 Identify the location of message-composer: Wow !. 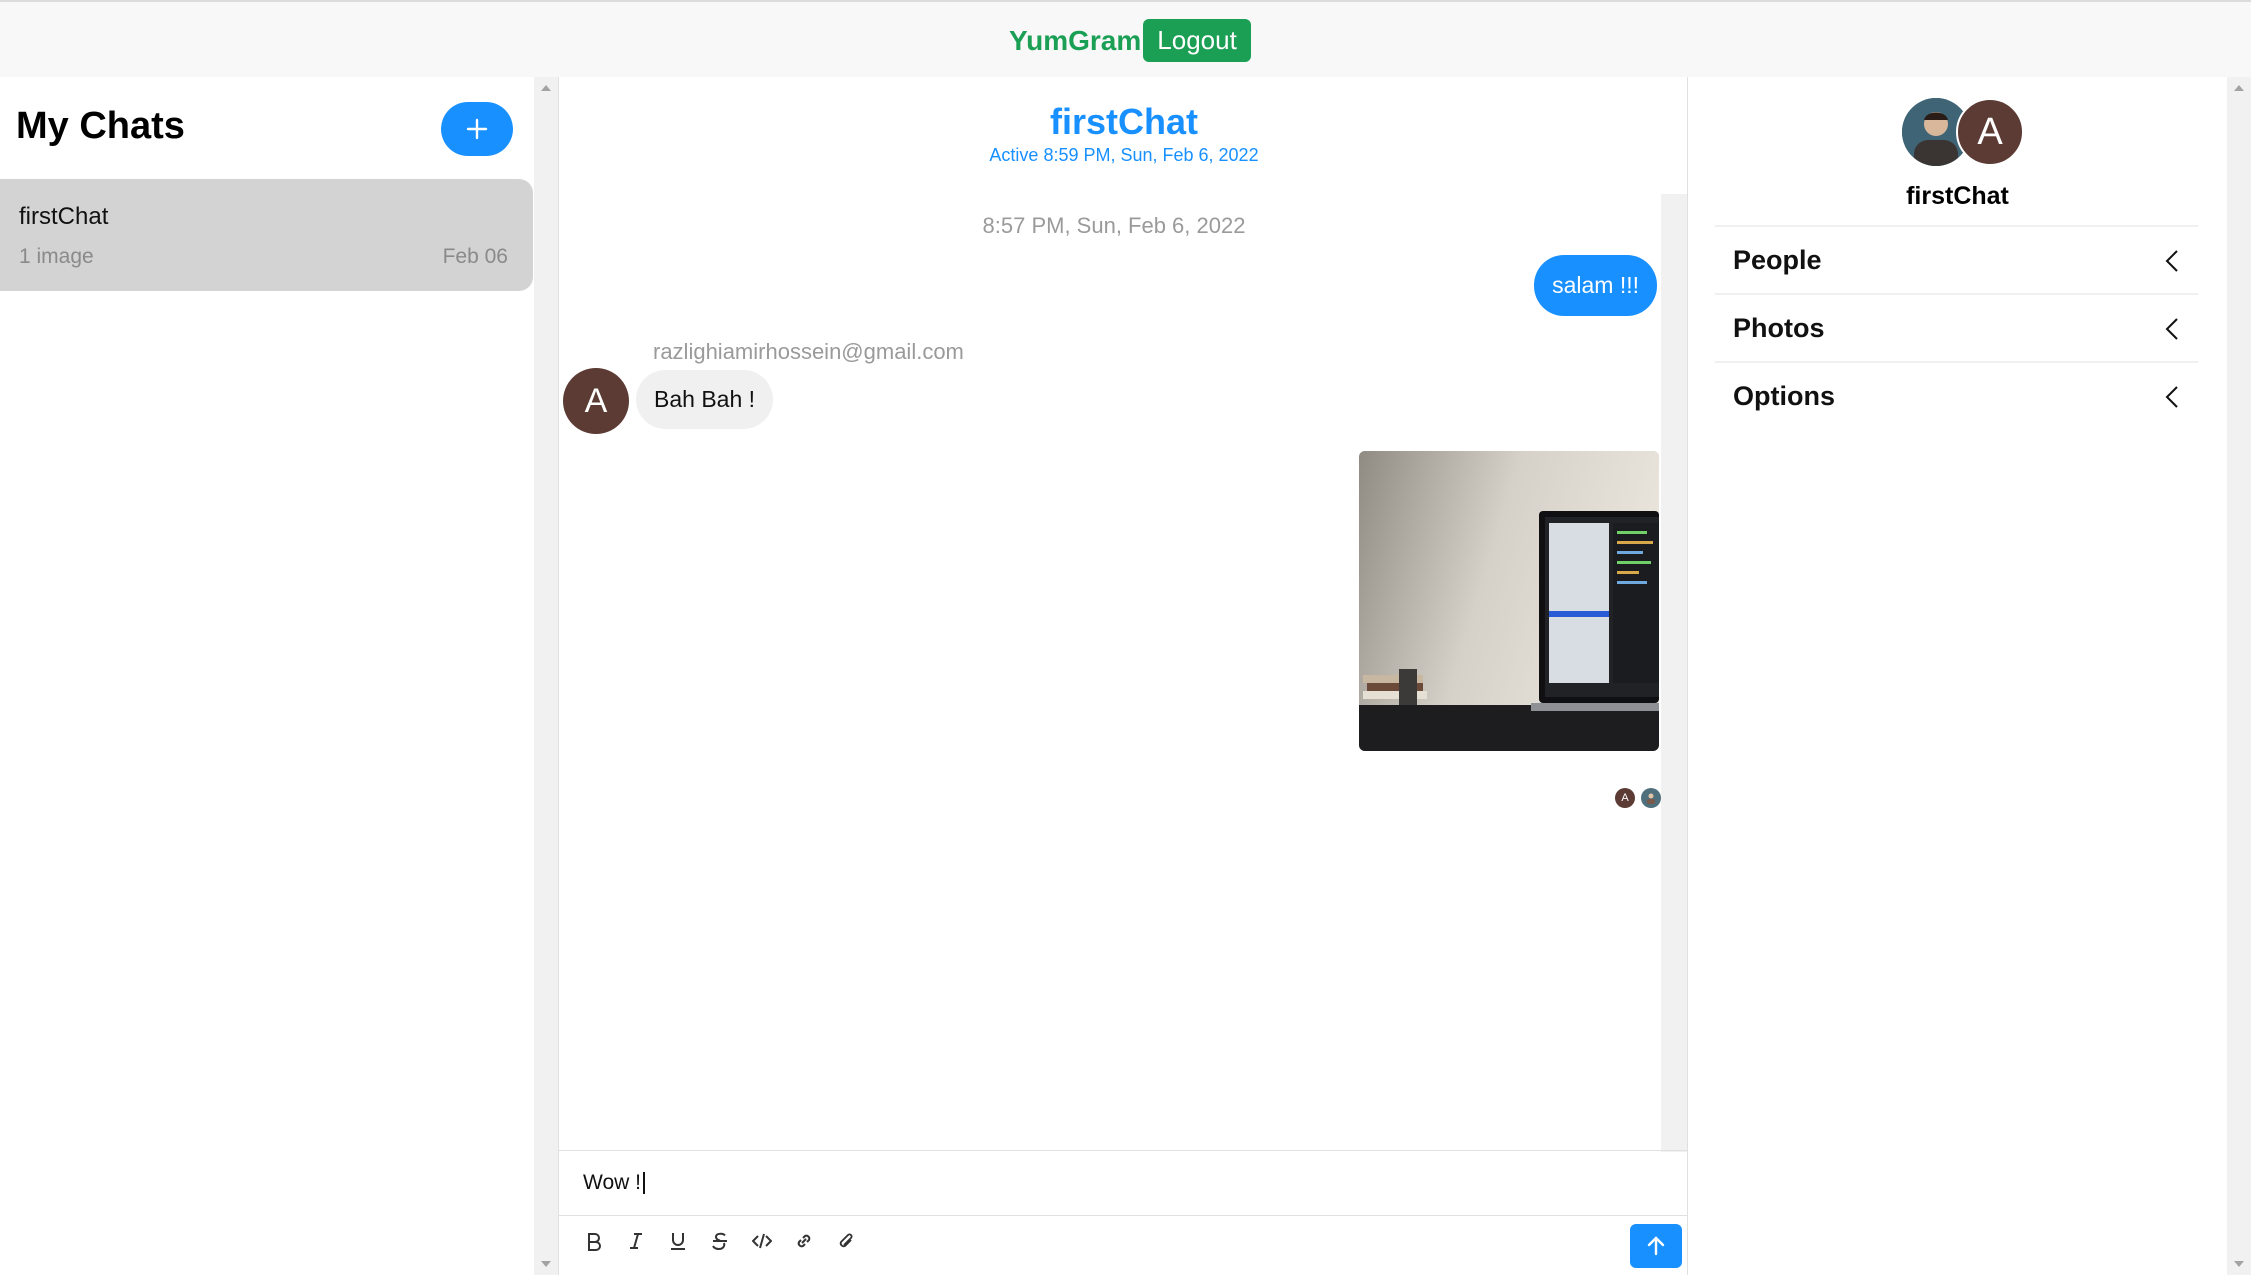
(1124, 1183).